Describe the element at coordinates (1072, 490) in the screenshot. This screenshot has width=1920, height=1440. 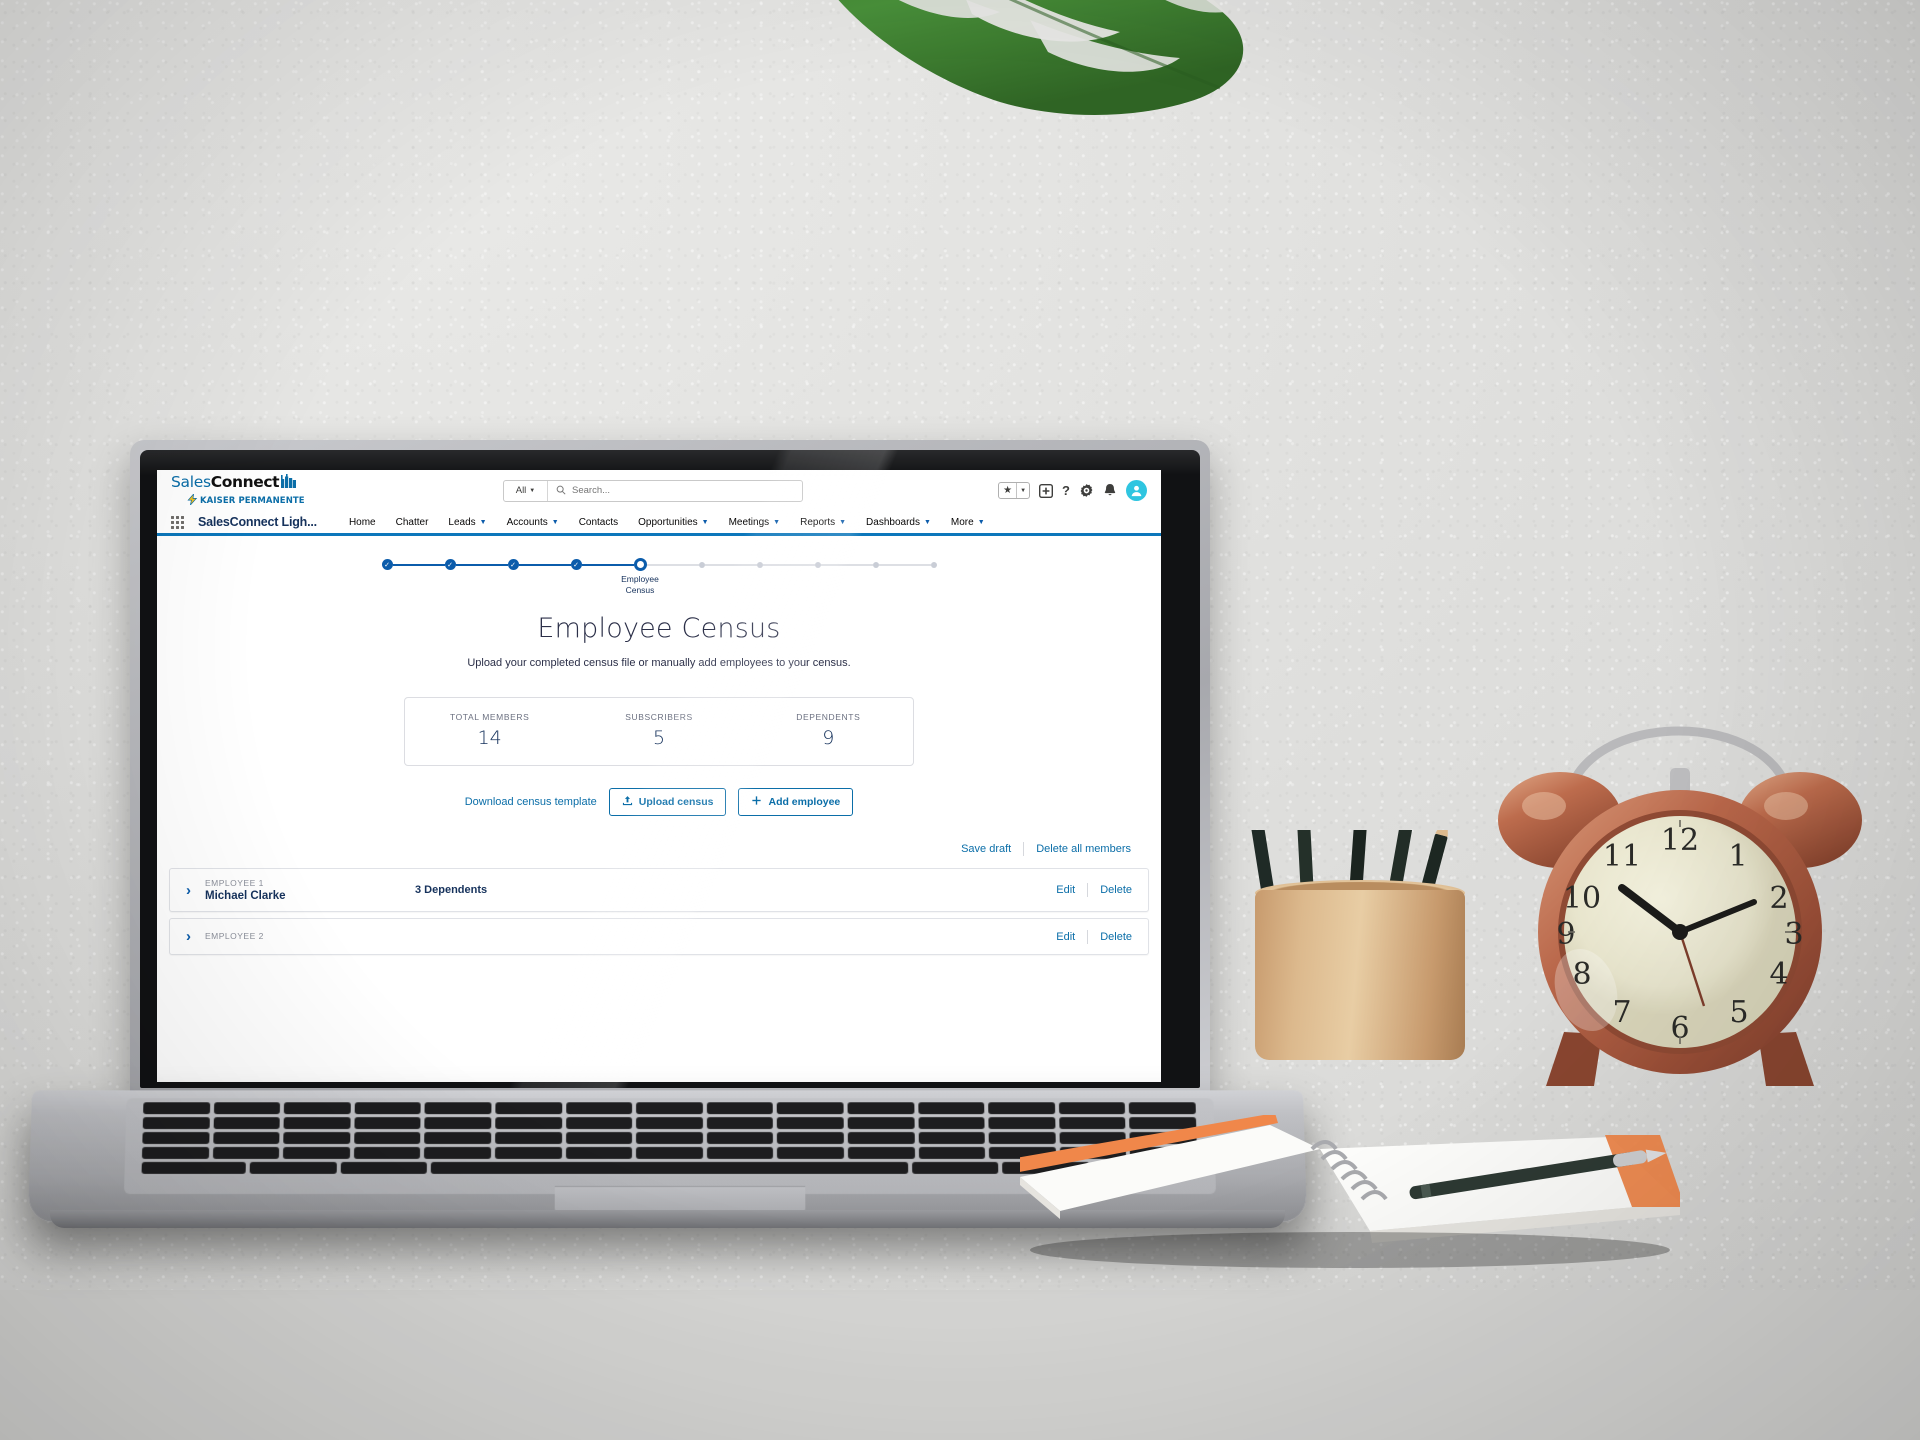
I see `header-icon-group: ★ ▼ ?` at that location.